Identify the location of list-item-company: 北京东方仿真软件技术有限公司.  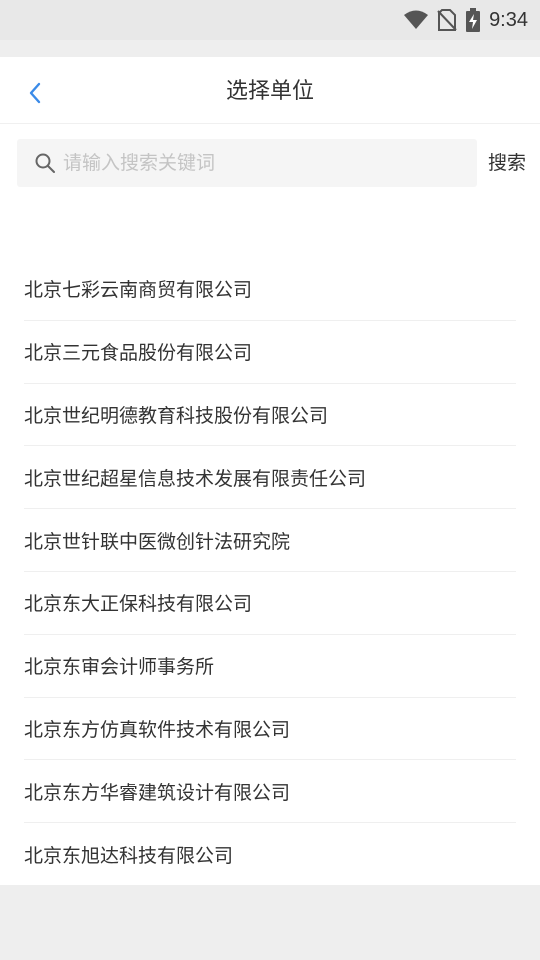
(270, 729).